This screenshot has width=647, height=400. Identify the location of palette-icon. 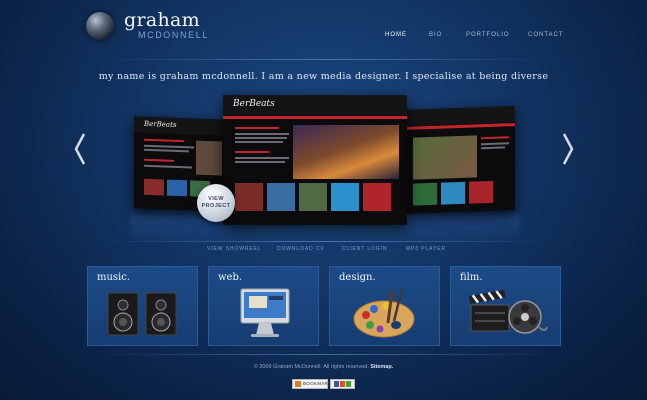
(384, 313).